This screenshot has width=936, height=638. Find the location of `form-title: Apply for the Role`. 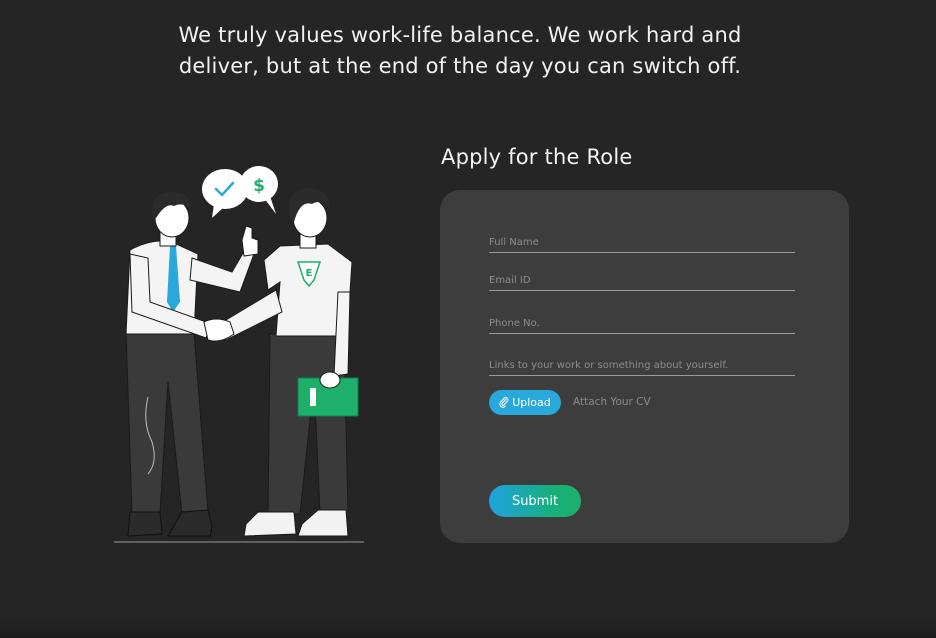

form-title: Apply for the Role is located at coordinates (537, 157).